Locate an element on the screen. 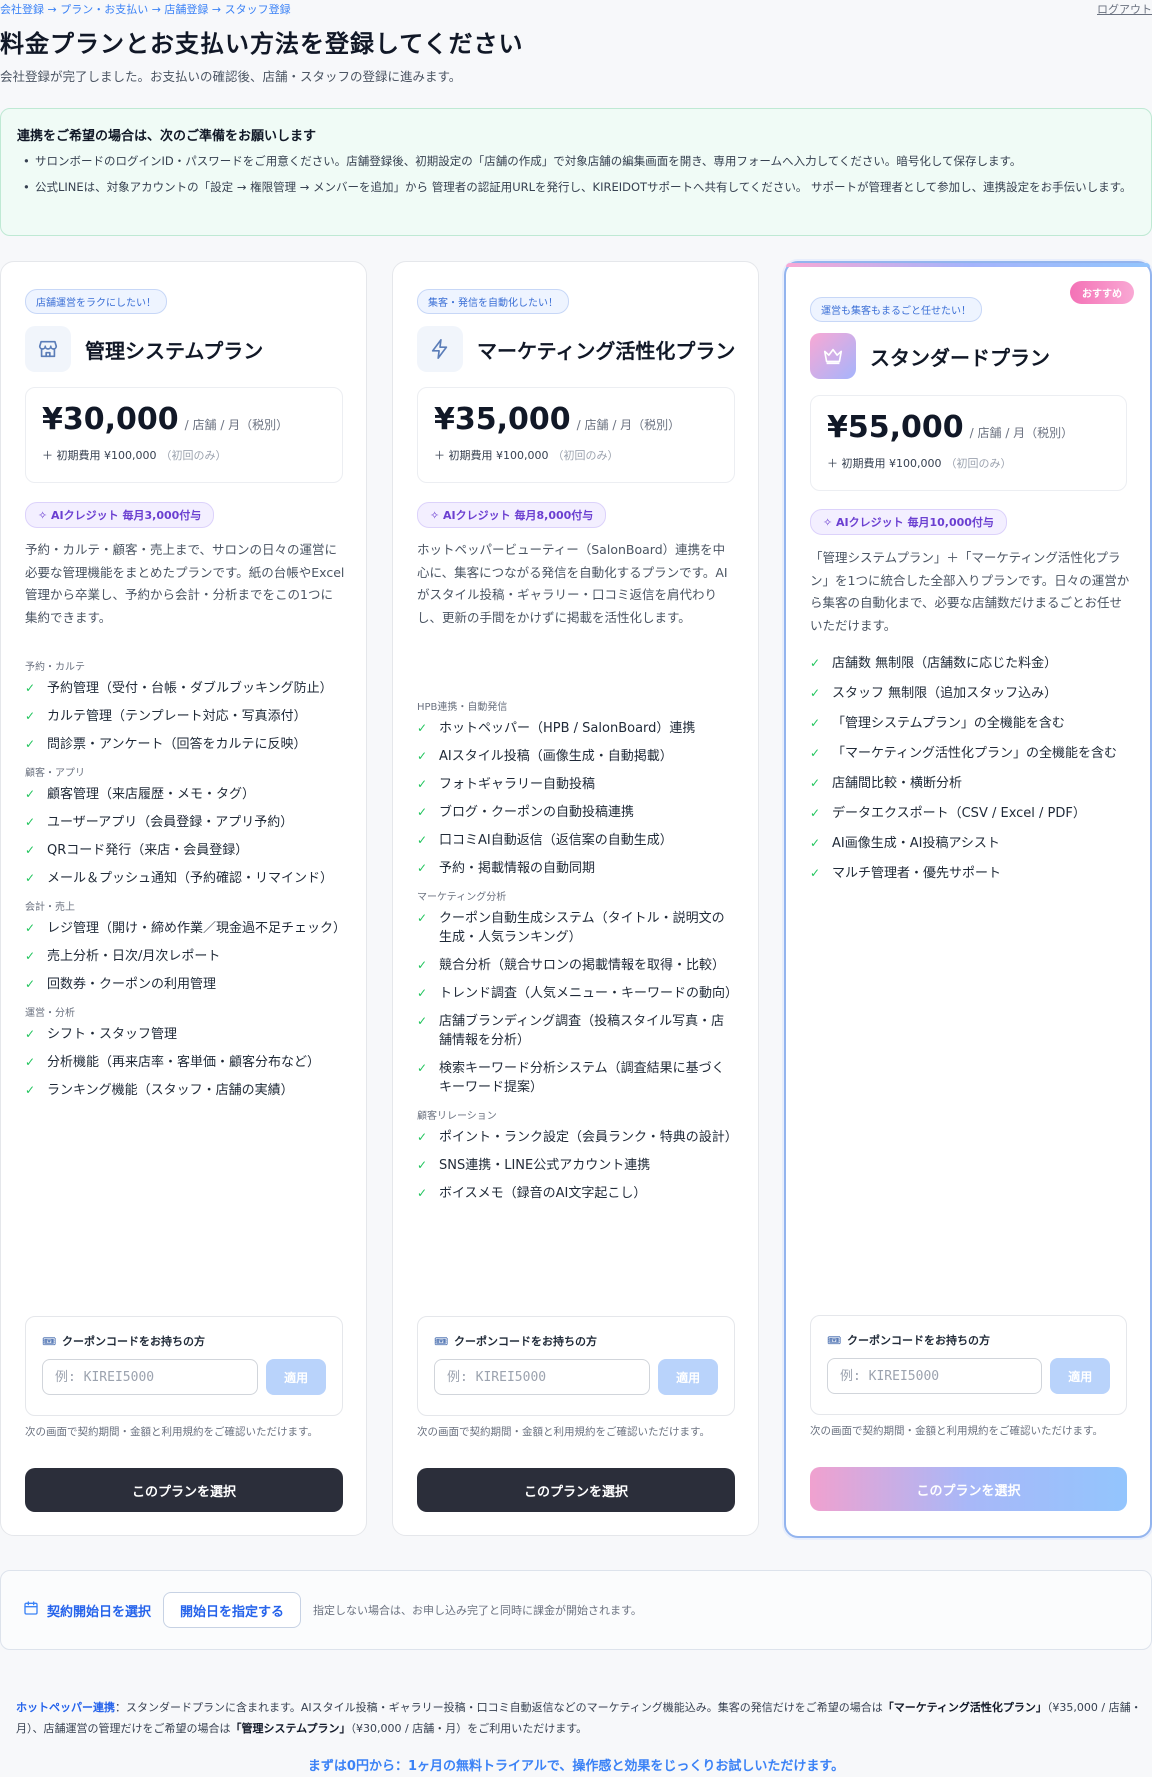 Image resolution: width=1152 pixels, height=1777 pixels. feature-item: ✓ 回数券・クーポンの利用管理 is located at coordinates (121, 984).